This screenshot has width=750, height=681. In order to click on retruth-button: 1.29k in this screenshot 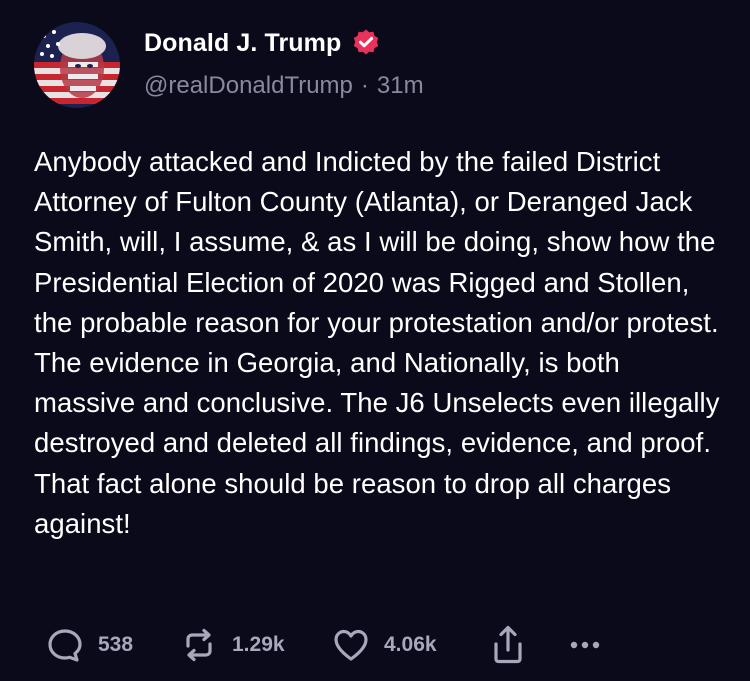, I will do `click(231, 645)`.